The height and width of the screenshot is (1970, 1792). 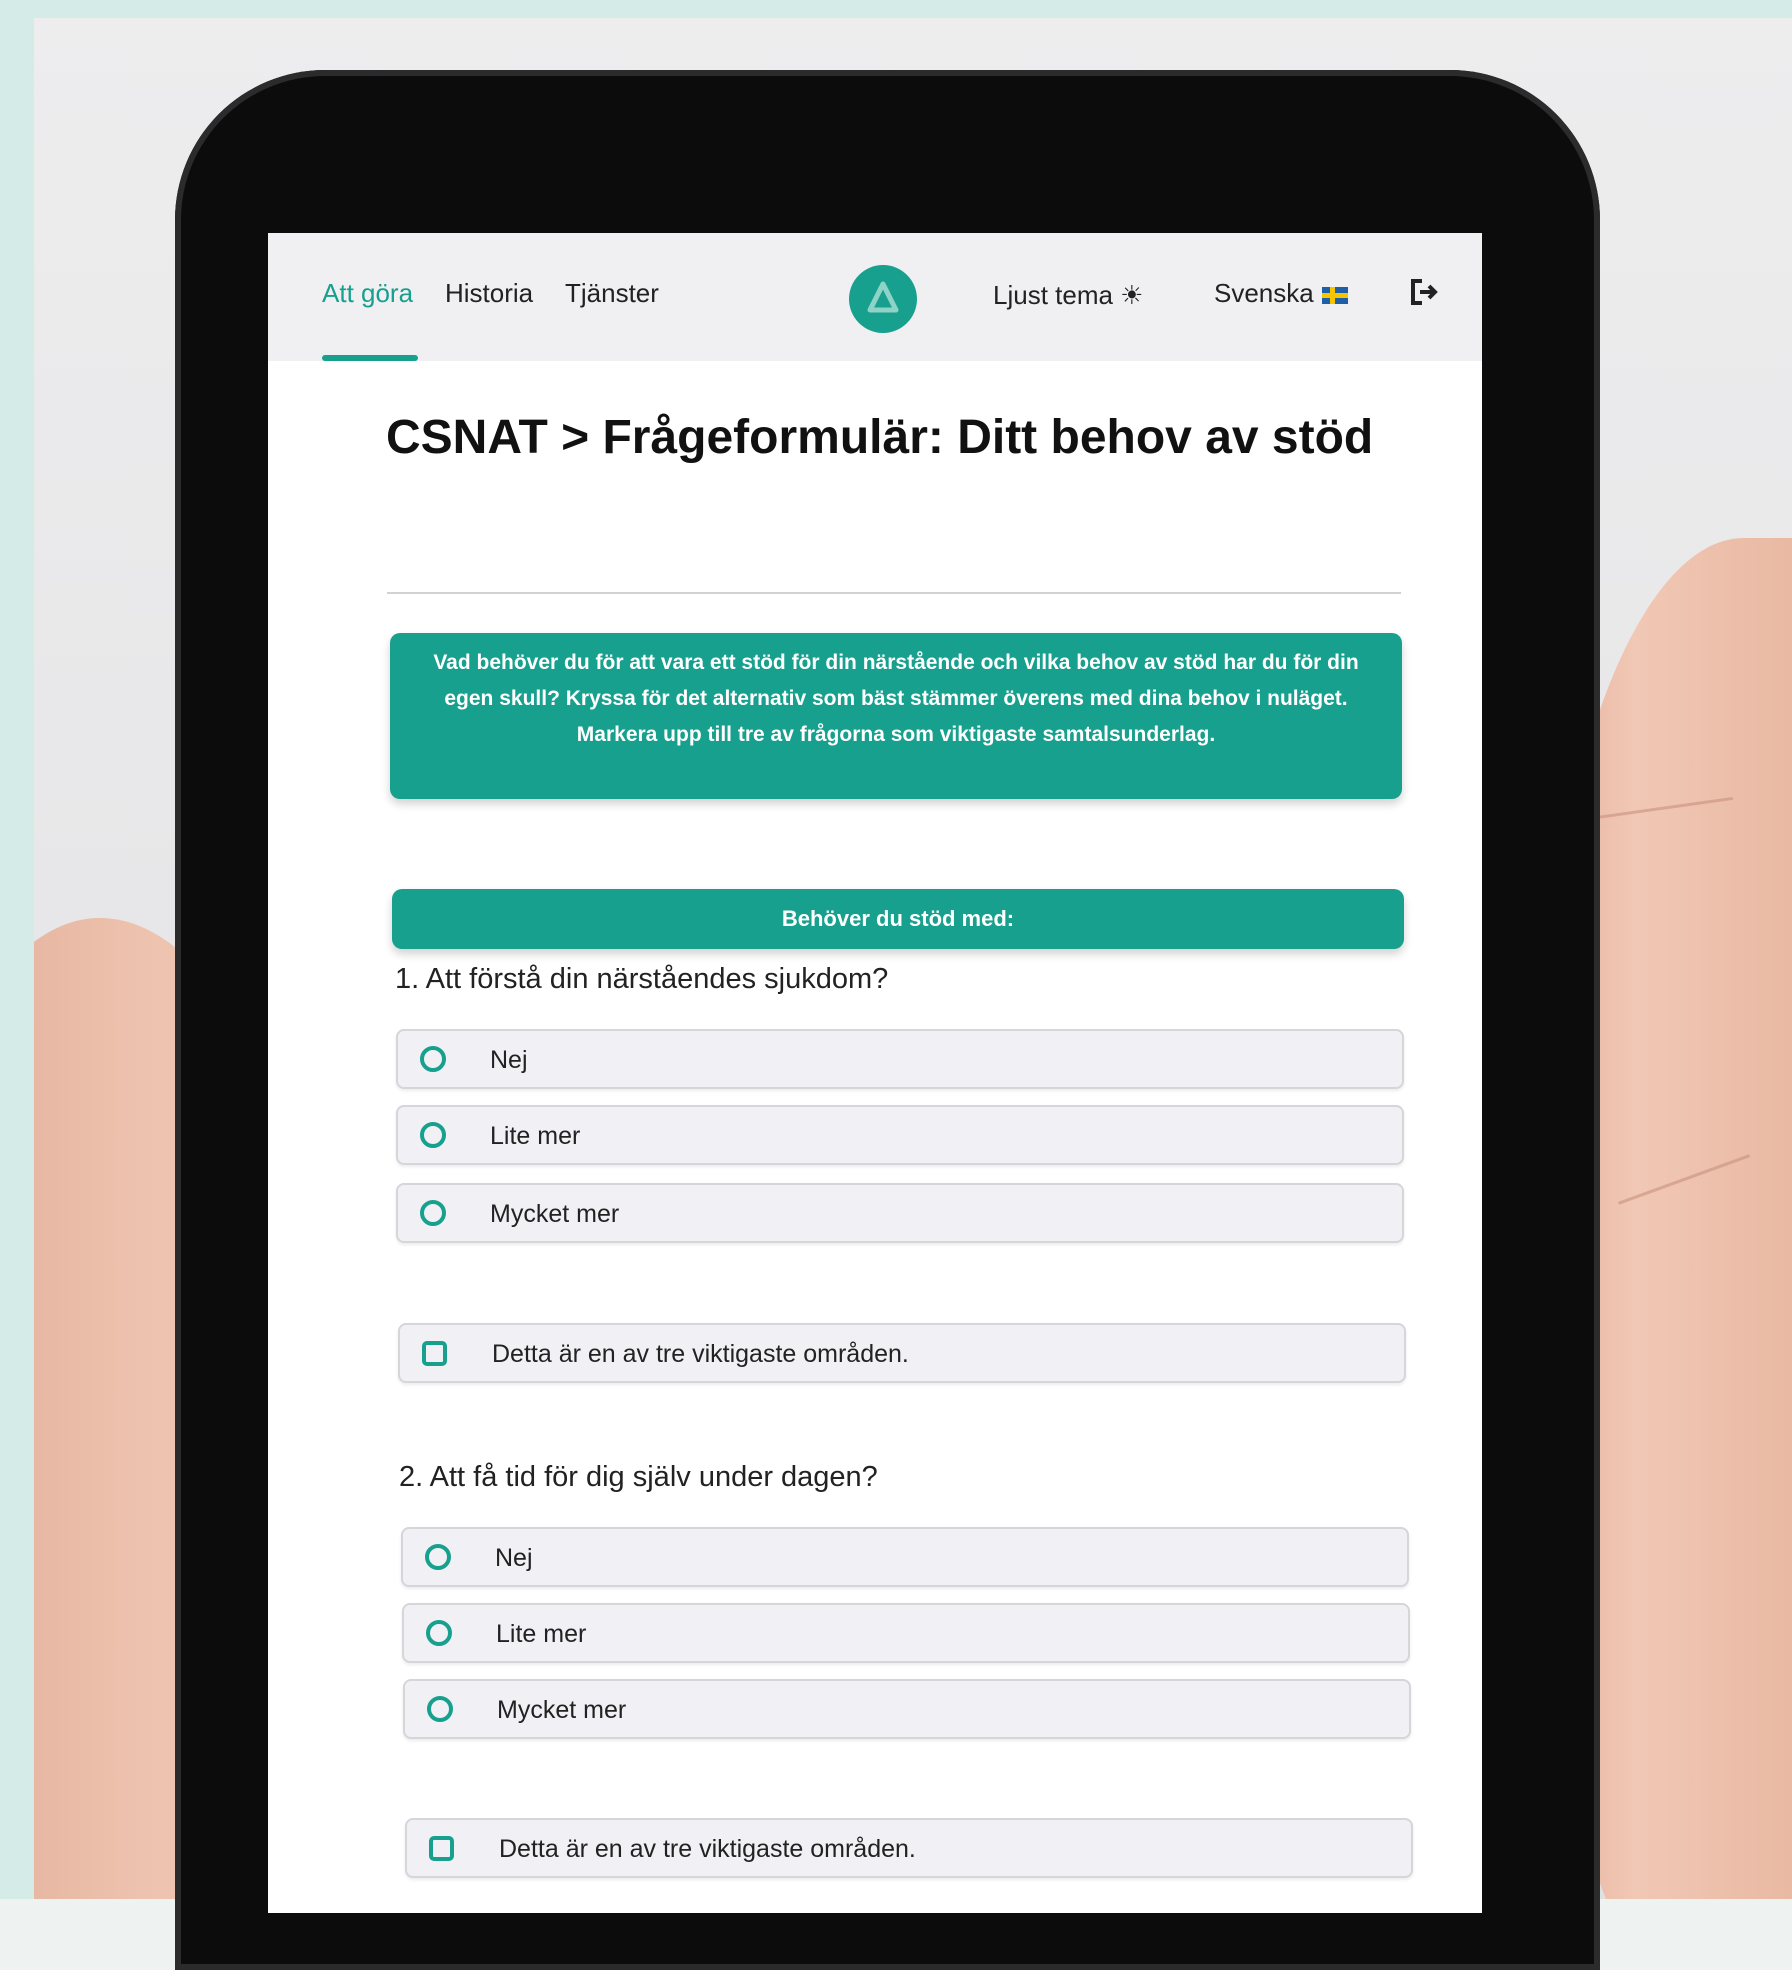 I want to click on q2-priority-checkbox: Detta är en av tre viktigaste områden., so click(x=909, y=1848).